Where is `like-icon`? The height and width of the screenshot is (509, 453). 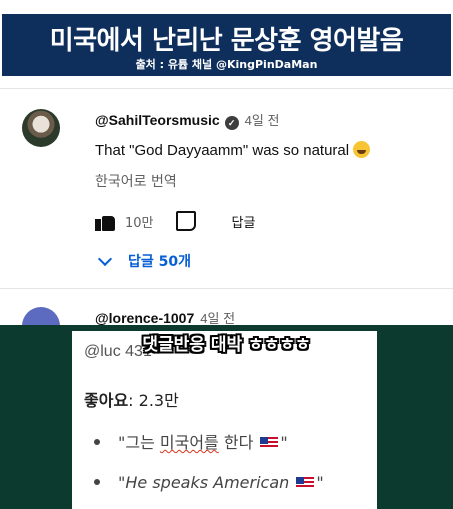 like-icon is located at coordinates (105, 221).